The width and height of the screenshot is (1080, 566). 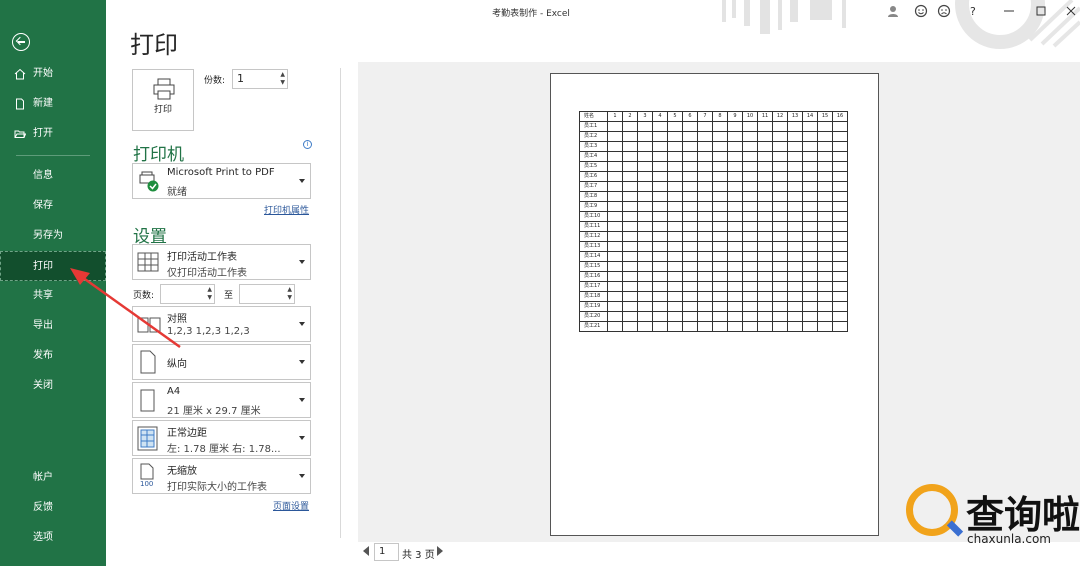 What do you see at coordinates (174, 391) in the screenshot?
I see `paper-size-title: A4` at bounding box center [174, 391].